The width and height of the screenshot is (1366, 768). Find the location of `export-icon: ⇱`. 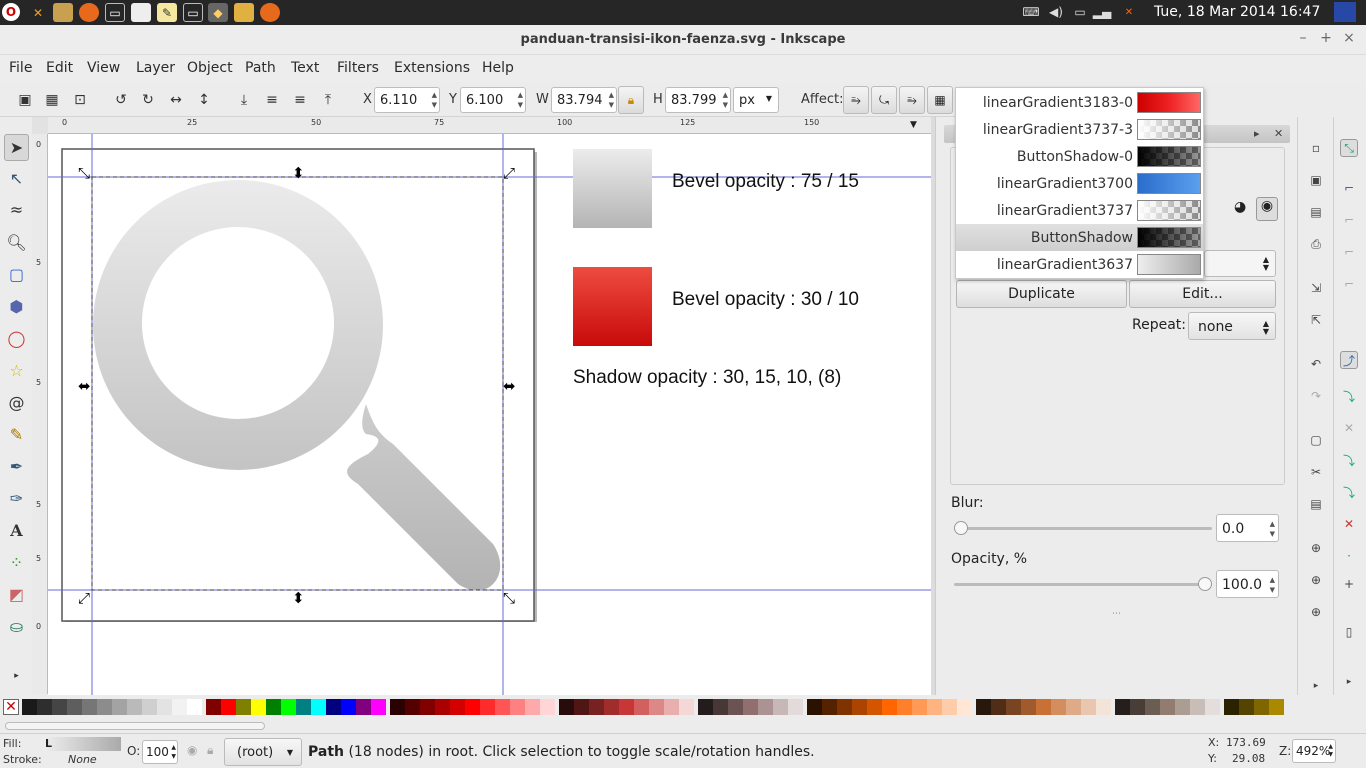

export-icon: ⇱ is located at coordinates (1316, 320).